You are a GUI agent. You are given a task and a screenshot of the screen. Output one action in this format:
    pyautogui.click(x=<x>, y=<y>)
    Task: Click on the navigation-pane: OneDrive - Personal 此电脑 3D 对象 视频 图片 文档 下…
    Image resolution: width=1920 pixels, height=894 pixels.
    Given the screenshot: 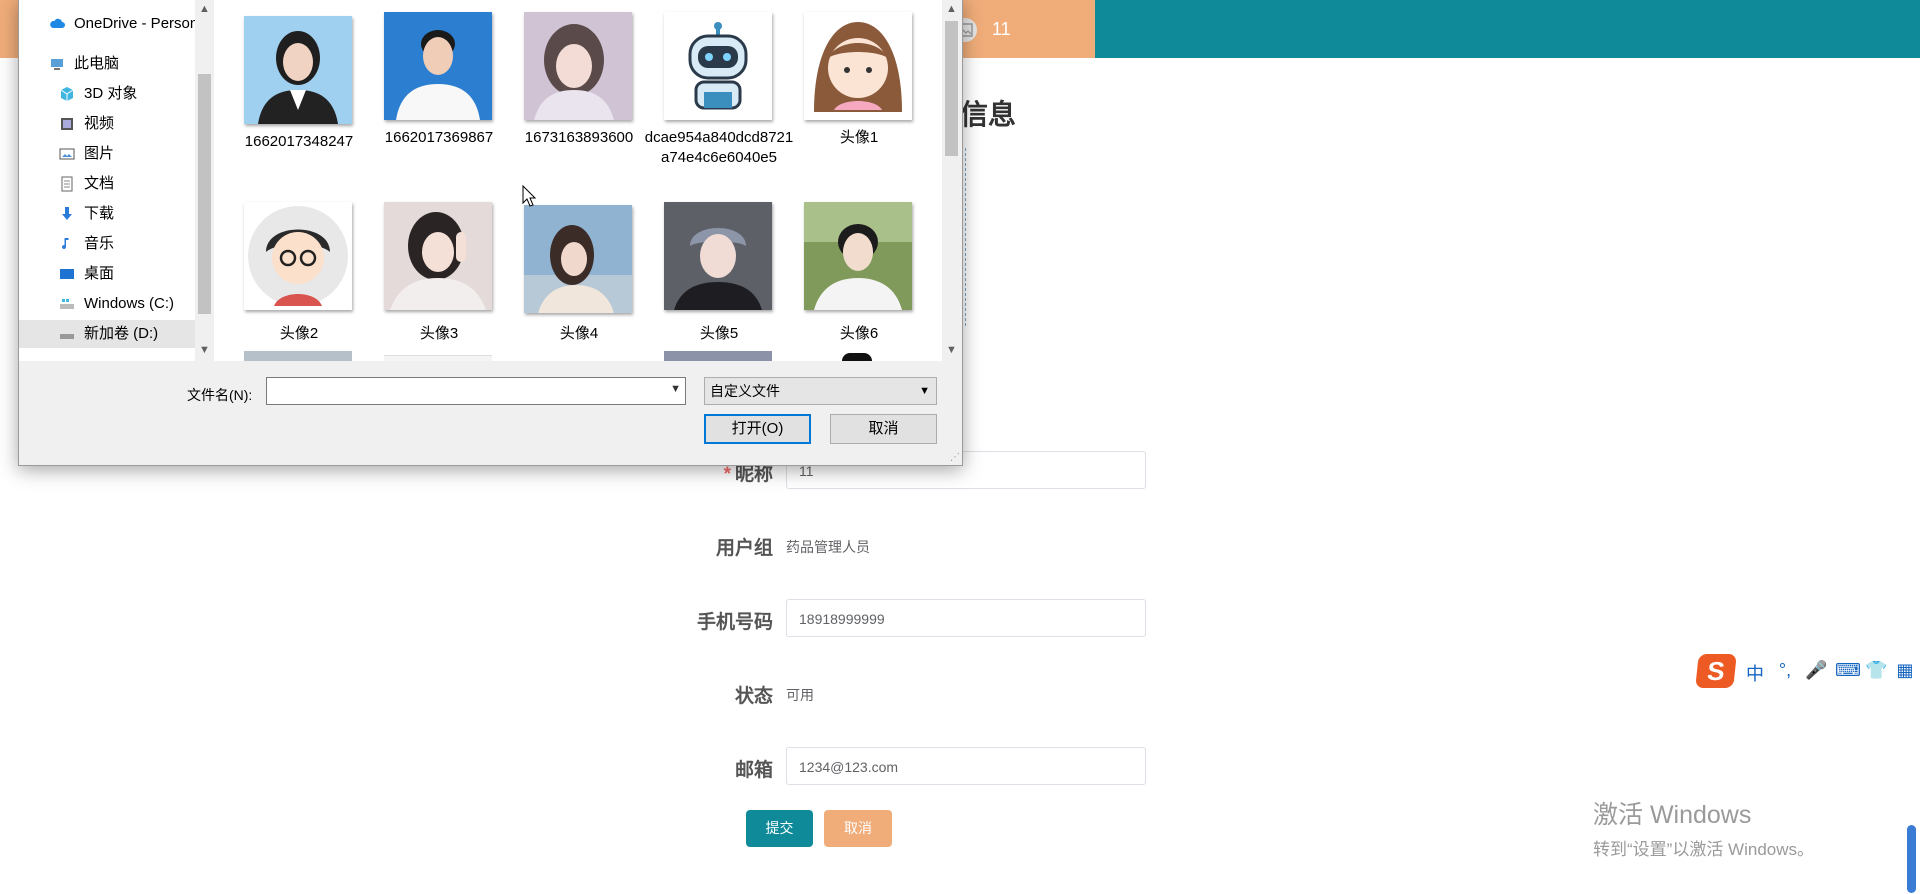 What is the action you would take?
    pyautogui.click(x=107, y=180)
    